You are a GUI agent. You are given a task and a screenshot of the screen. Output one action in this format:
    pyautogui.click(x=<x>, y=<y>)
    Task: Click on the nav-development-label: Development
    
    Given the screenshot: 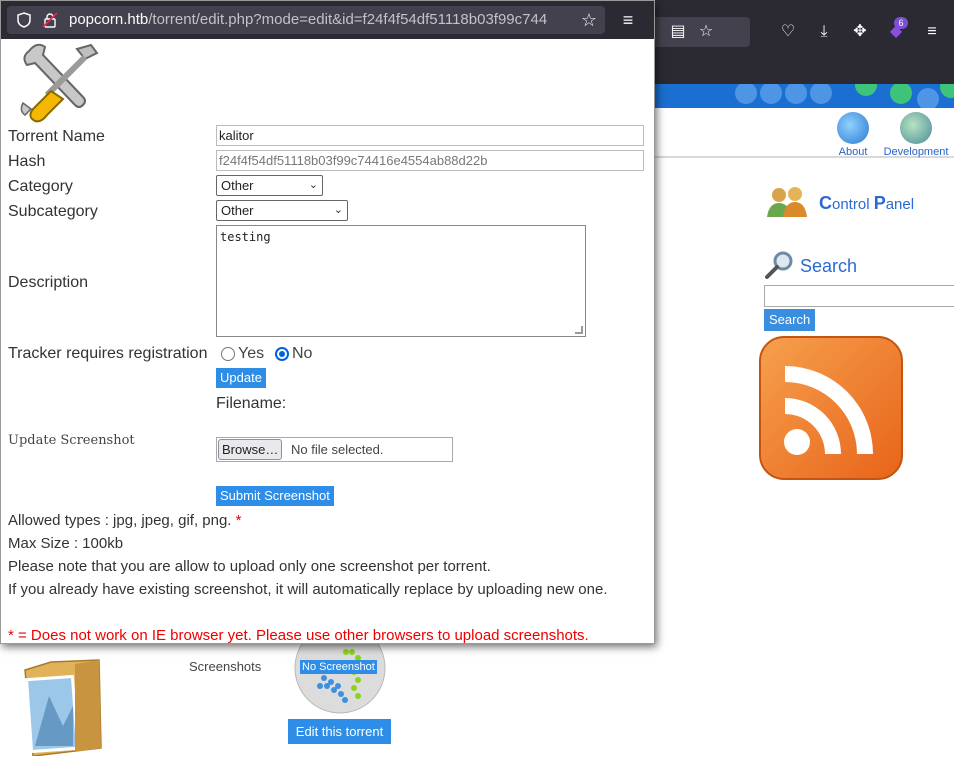 What is the action you would take?
    pyautogui.click(x=916, y=152)
    